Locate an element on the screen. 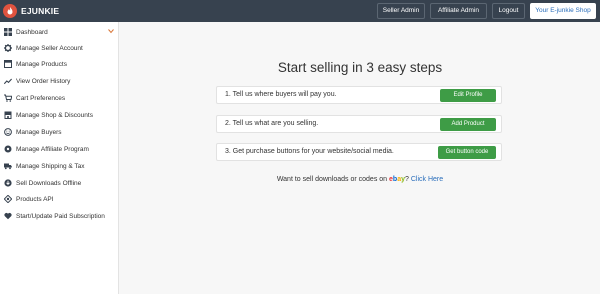  truck-icon is located at coordinates (7, 166).